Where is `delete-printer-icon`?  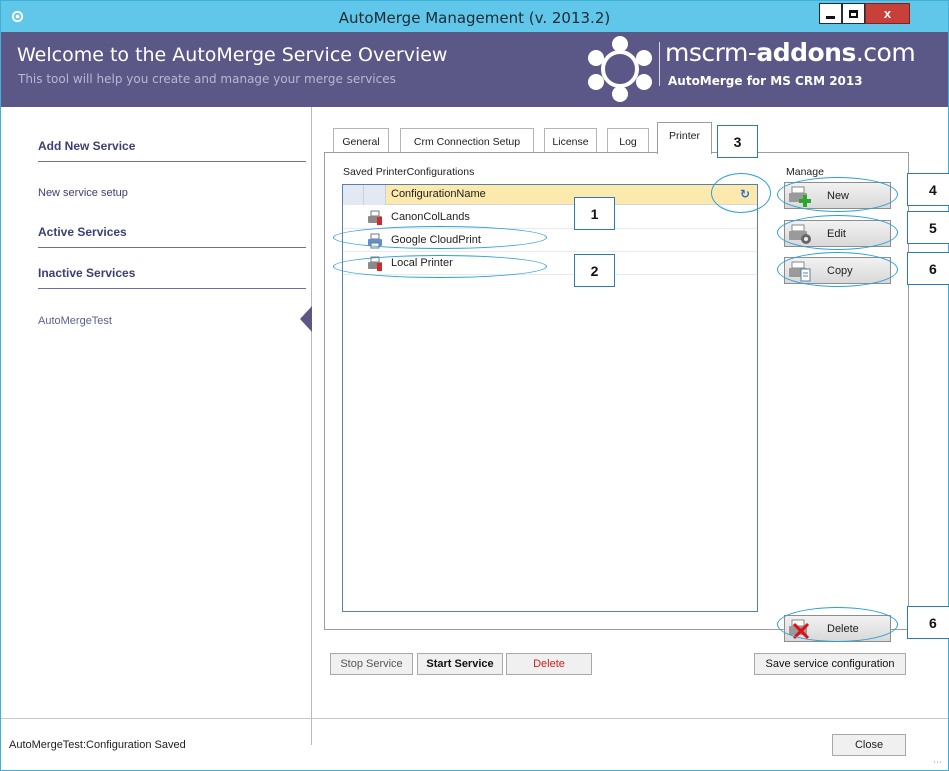
delete-printer-icon is located at coordinates (799, 629).